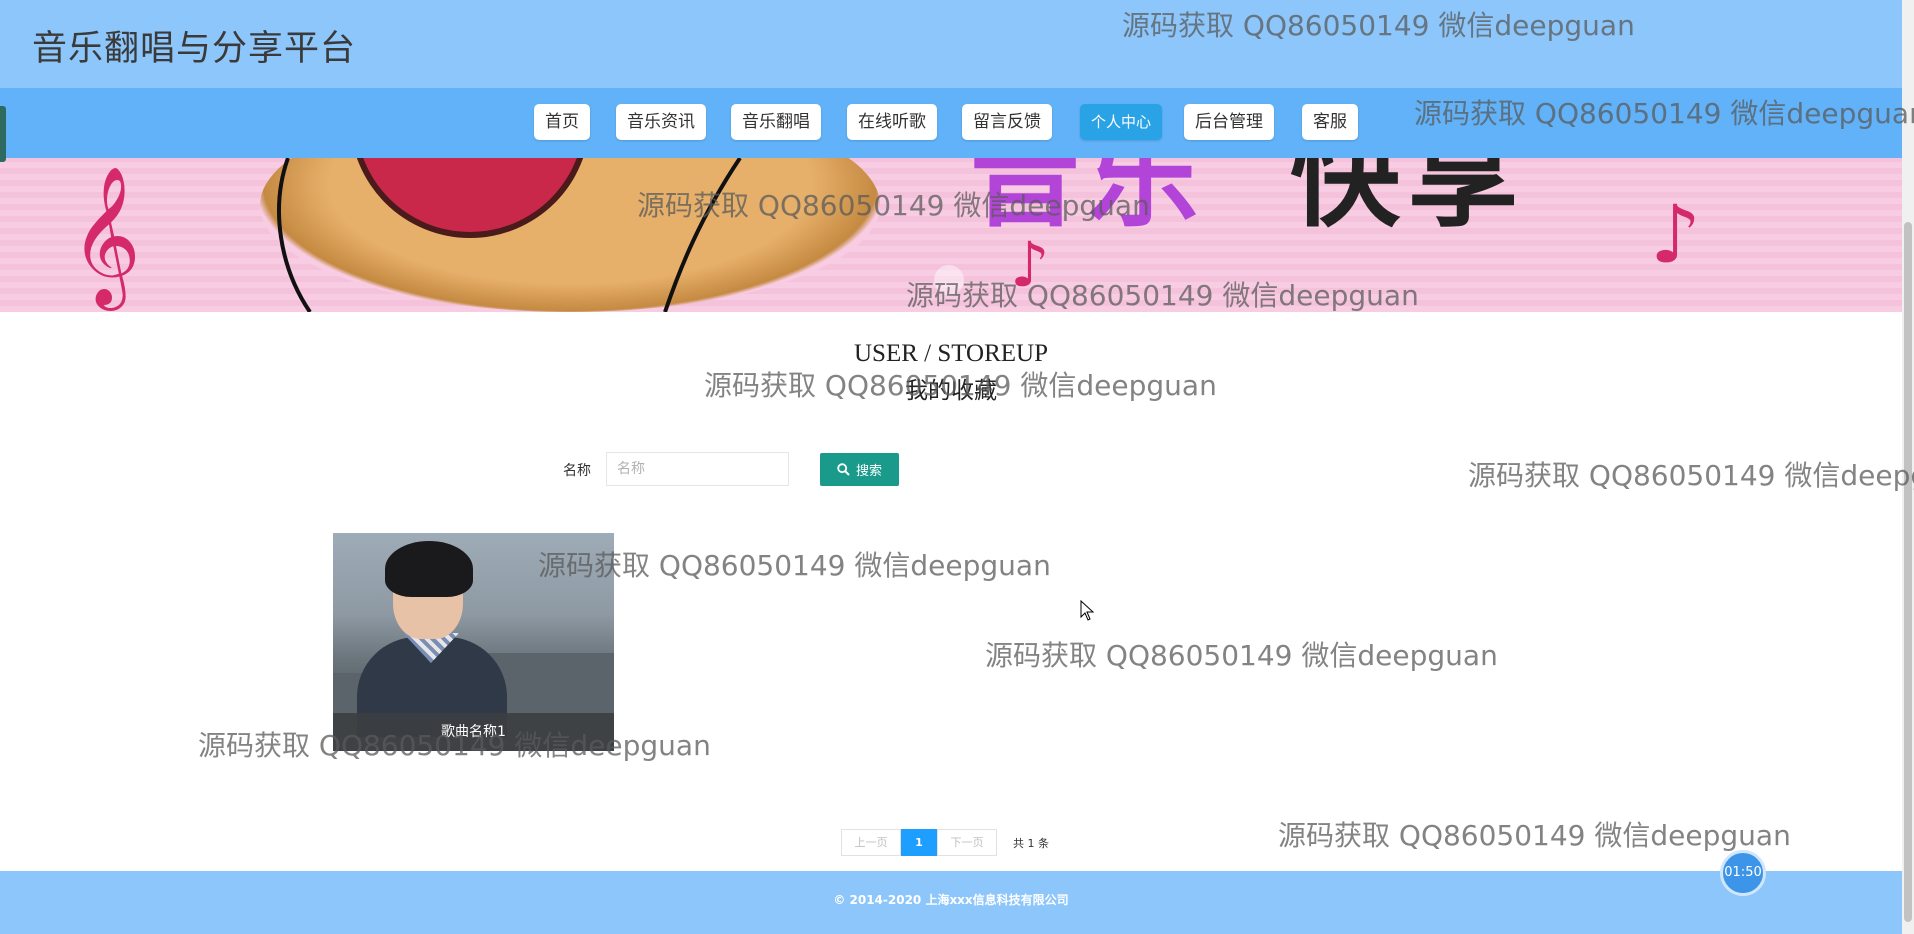 The width and height of the screenshot is (1914, 934). I want to click on main-nav: 首页 音乐资讯 音乐翻唱 在线听歌 留言反馈 个人中心 后台管理 客服, so click(951, 123).